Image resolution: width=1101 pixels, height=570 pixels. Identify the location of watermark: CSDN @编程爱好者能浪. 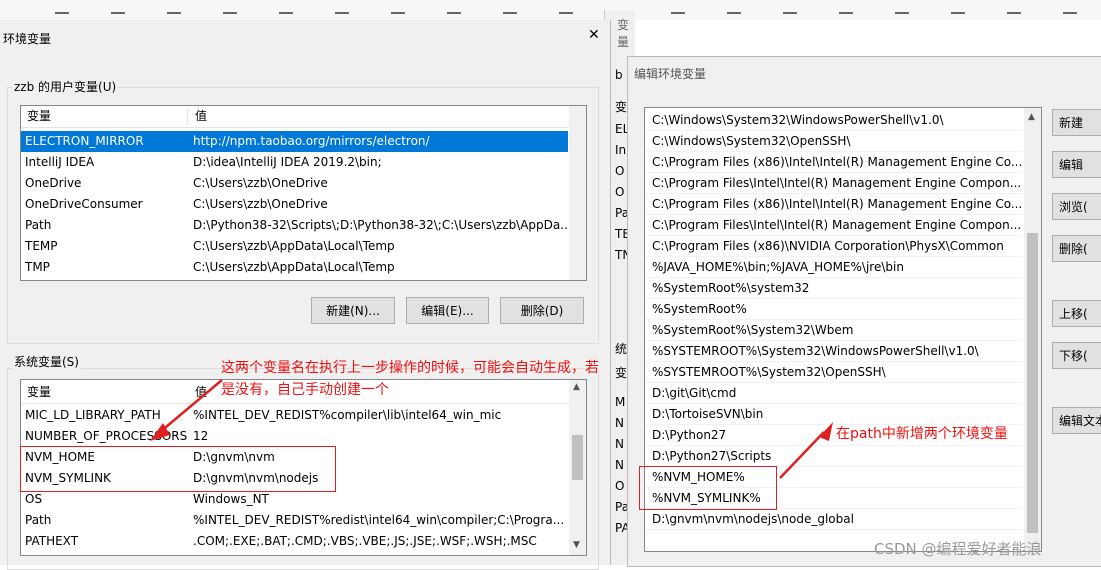
(958, 549).